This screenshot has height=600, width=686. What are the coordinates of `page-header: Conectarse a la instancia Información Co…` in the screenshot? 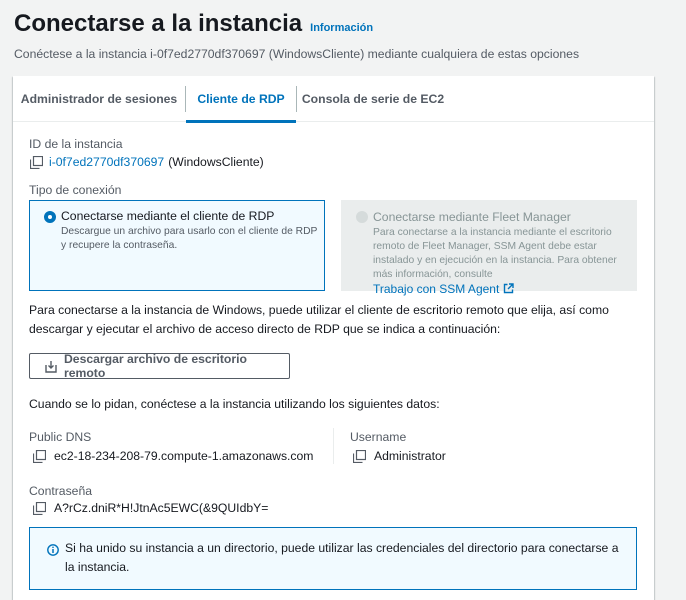 It's located at (345, 35).